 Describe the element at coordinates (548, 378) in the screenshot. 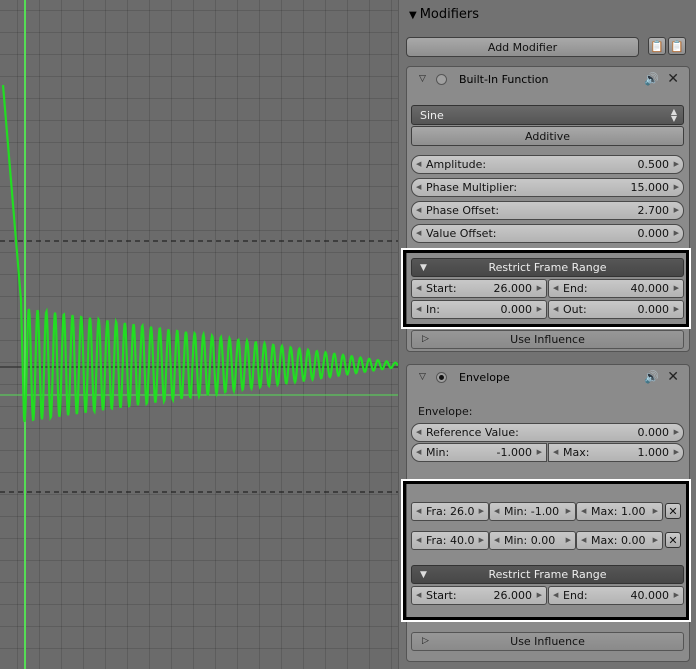

I see `modifier-header: ▽ Envelope 🔊 ✕` at that location.